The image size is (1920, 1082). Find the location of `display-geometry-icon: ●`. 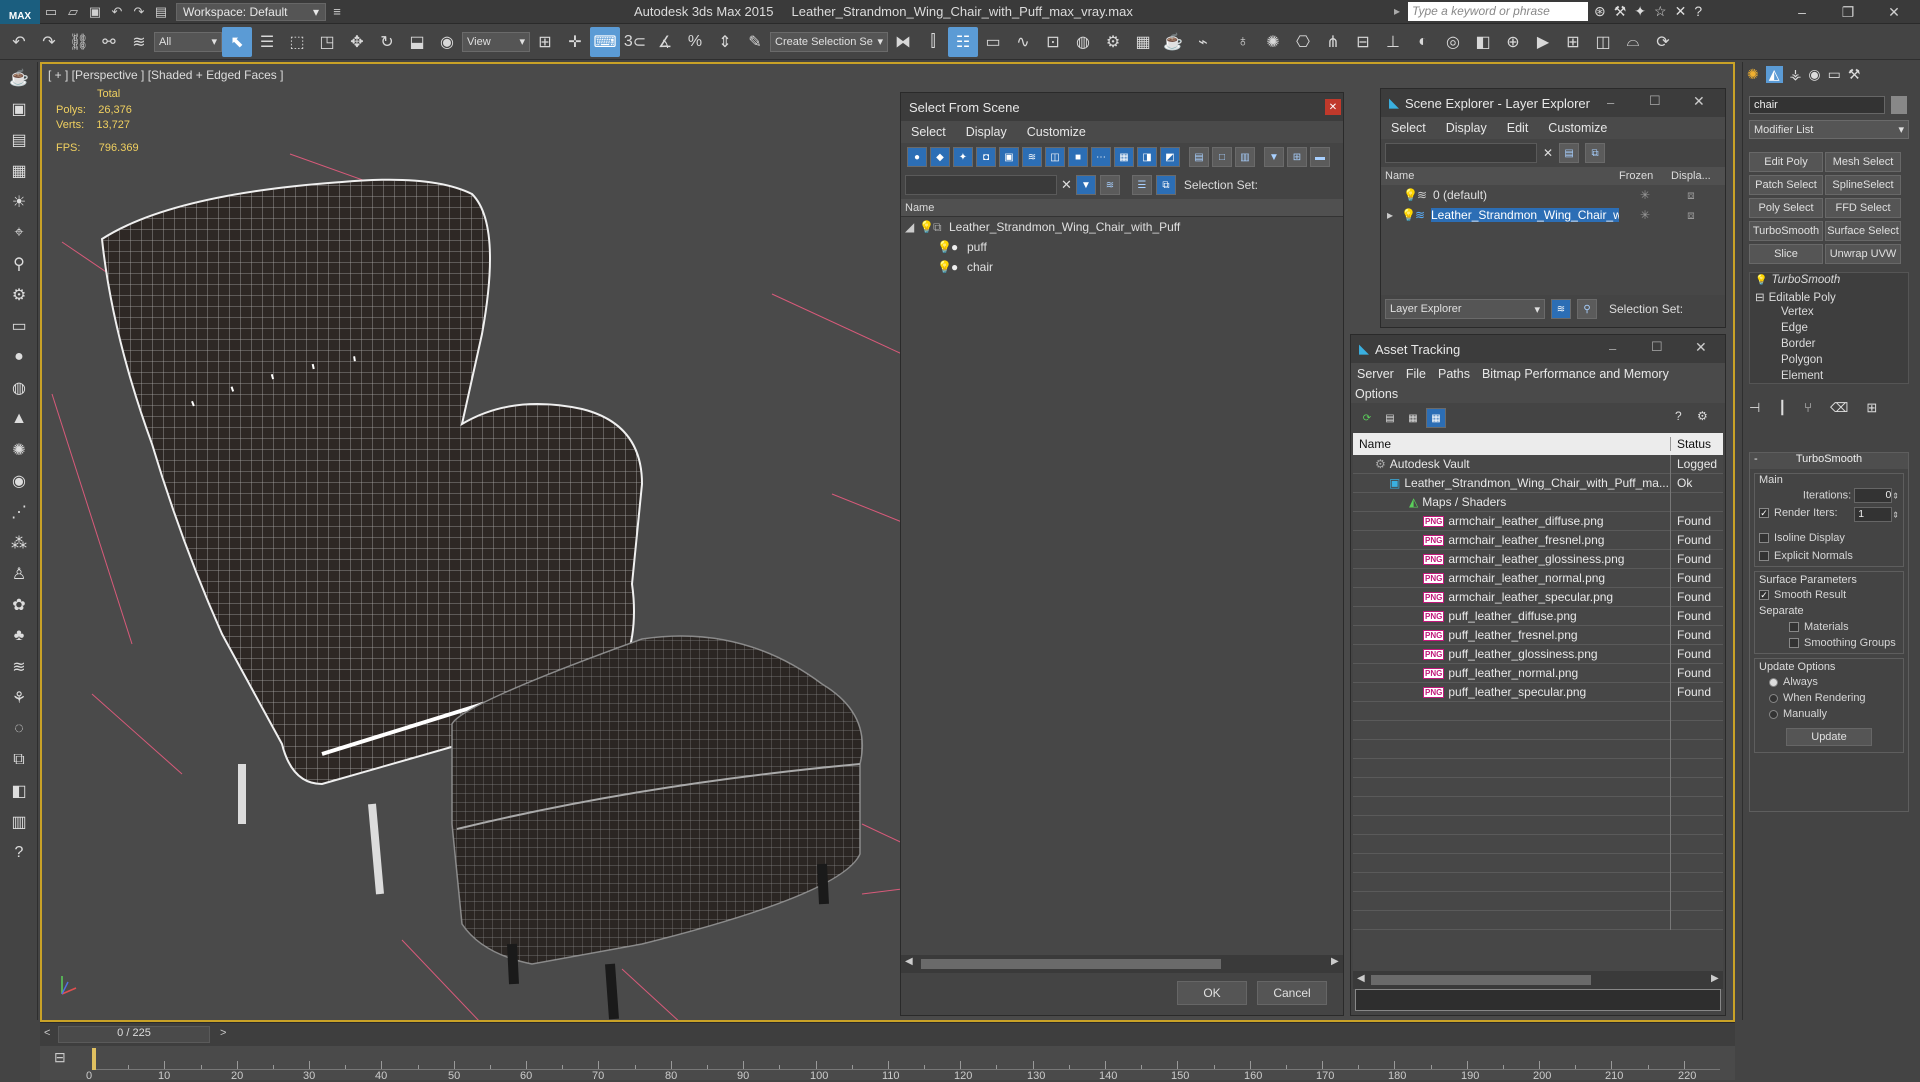

display-geometry-icon: ● is located at coordinates (917, 157).